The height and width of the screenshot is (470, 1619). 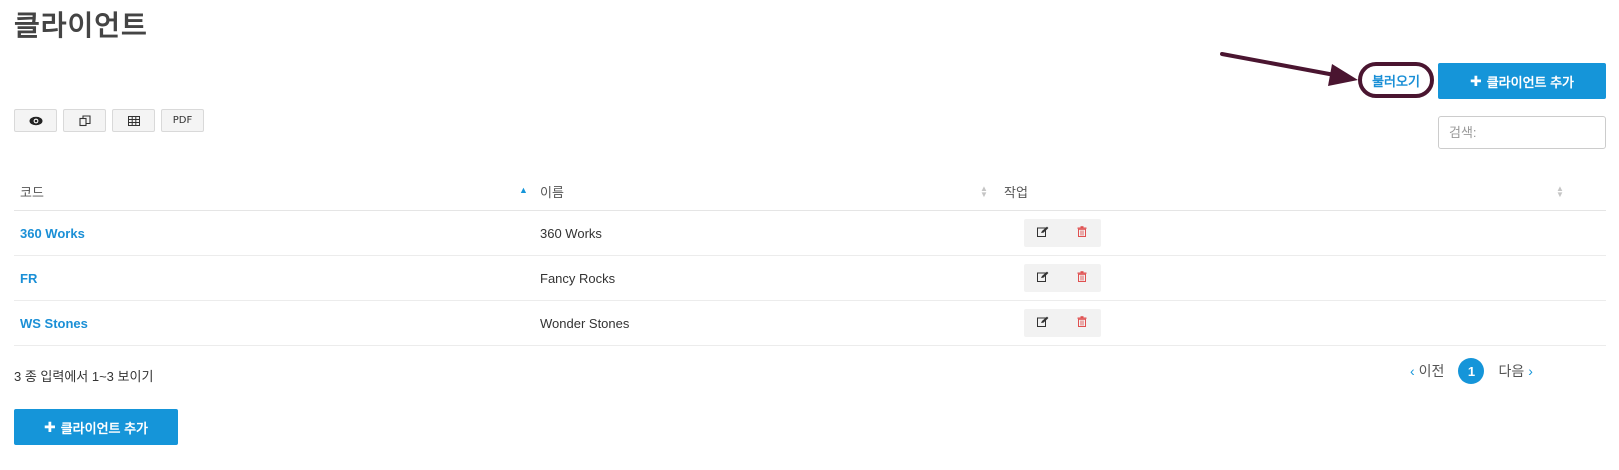 I want to click on sort-ascending-icon: ▲, so click(x=523, y=190).